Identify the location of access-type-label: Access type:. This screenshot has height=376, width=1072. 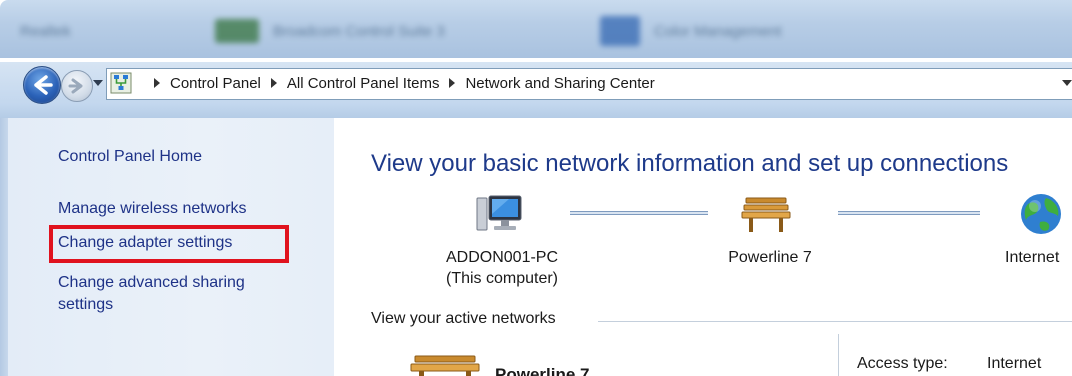
(902, 363).